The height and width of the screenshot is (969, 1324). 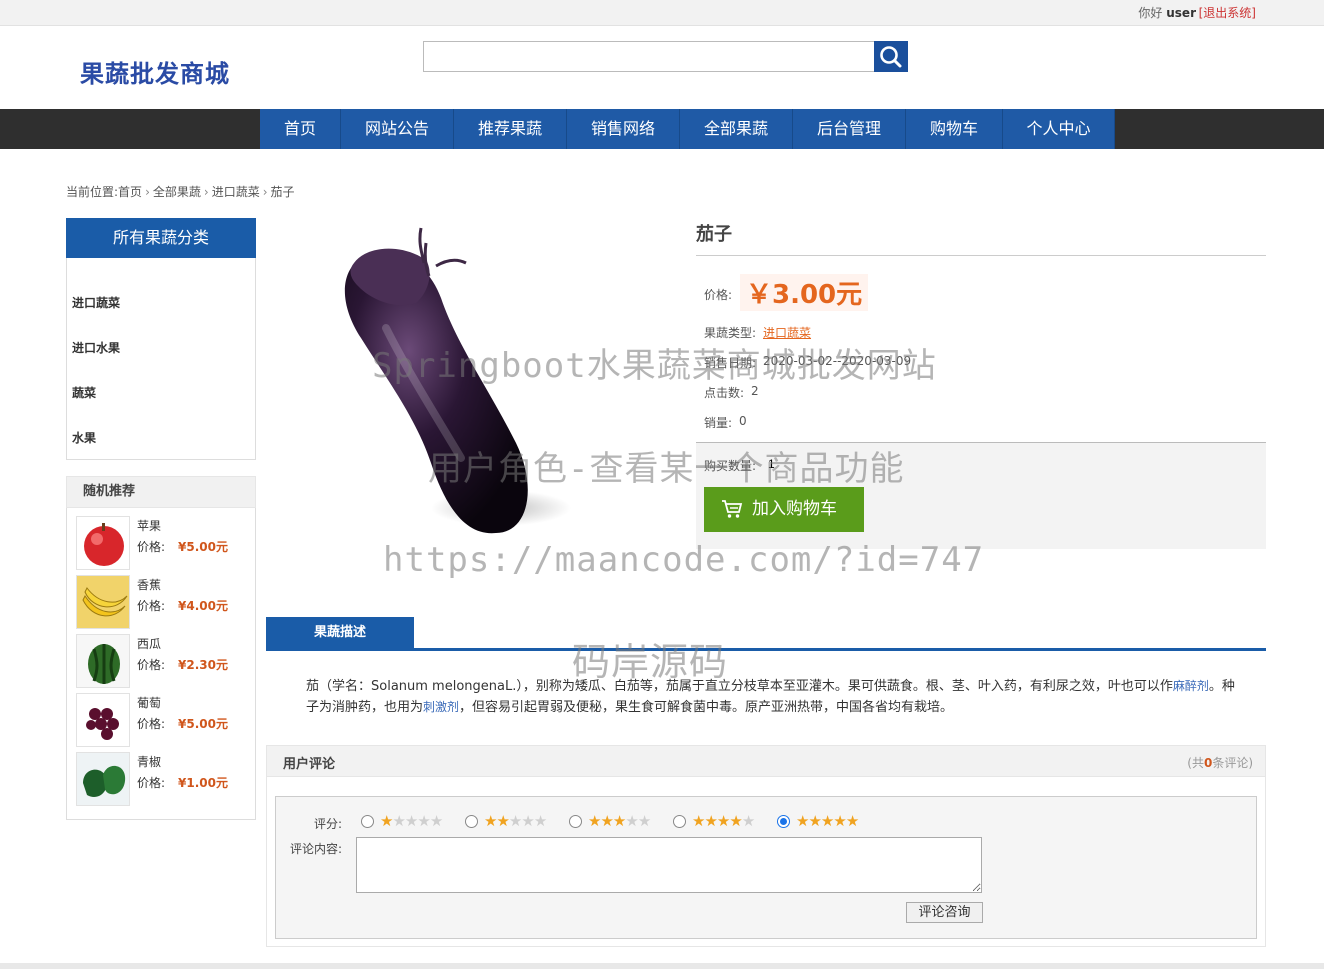 What do you see at coordinates (441, 707) in the screenshot?
I see `keyword-link: 刺激剂` at bounding box center [441, 707].